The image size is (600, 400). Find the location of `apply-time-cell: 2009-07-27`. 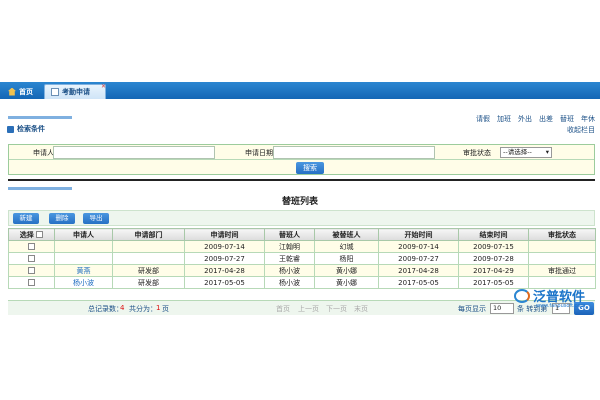

apply-time-cell: 2009-07-27 is located at coordinates (224, 258).